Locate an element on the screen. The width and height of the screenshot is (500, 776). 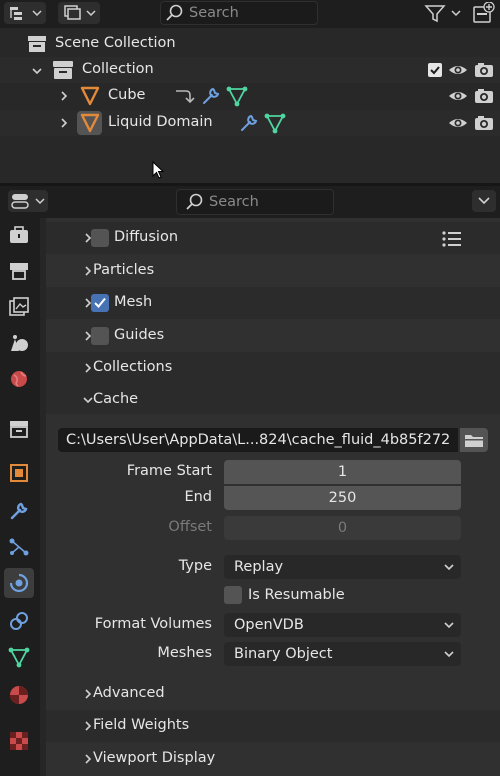
panel-label: Particles is located at coordinates (124, 270).